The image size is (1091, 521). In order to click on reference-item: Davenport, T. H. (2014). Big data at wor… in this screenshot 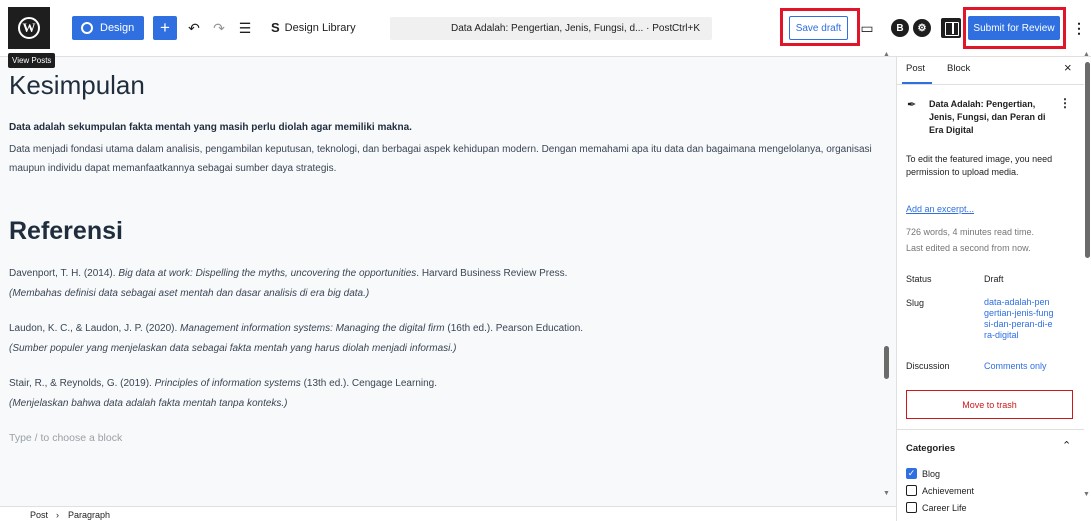, I will do `click(444, 284)`.